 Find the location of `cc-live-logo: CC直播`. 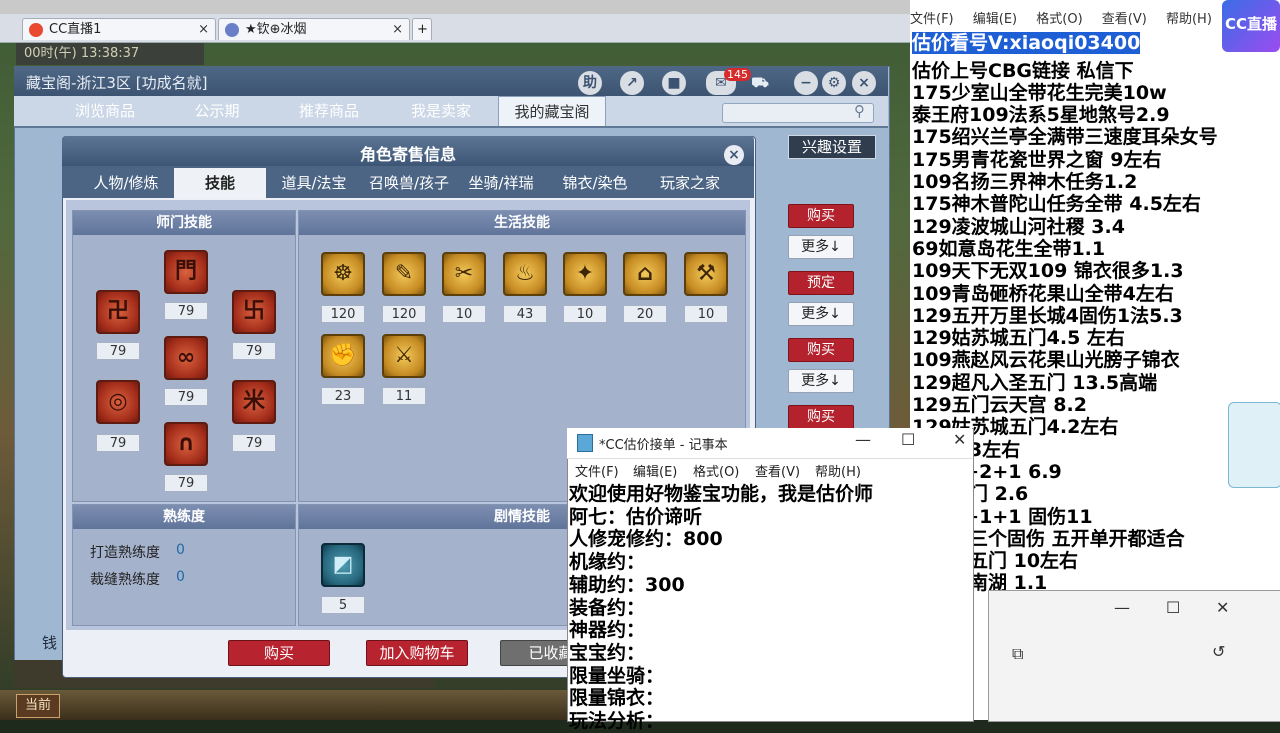

cc-live-logo: CC直播 is located at coordinates (1251, 26).